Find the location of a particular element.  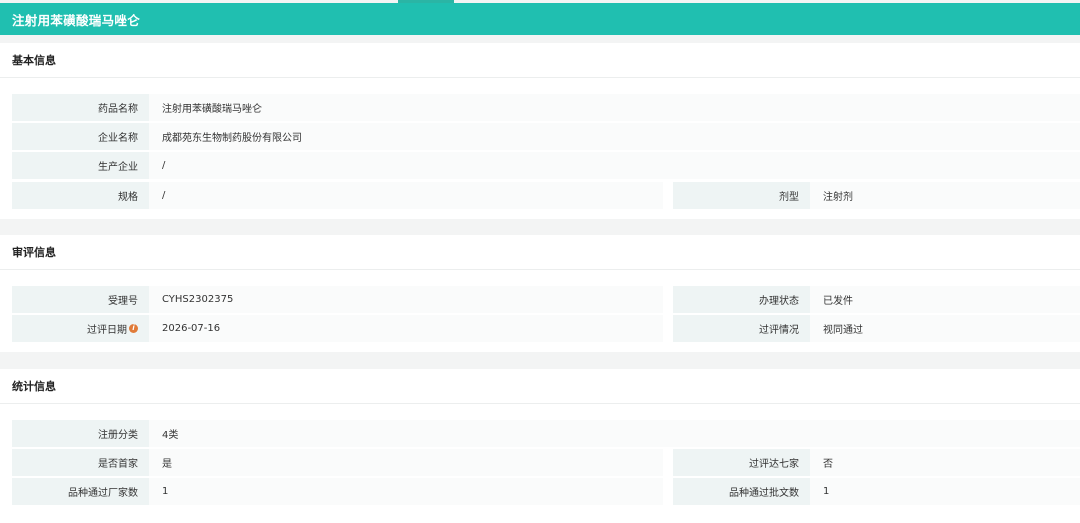

field-label: 注册分类 is located at coordinates (80, 433).